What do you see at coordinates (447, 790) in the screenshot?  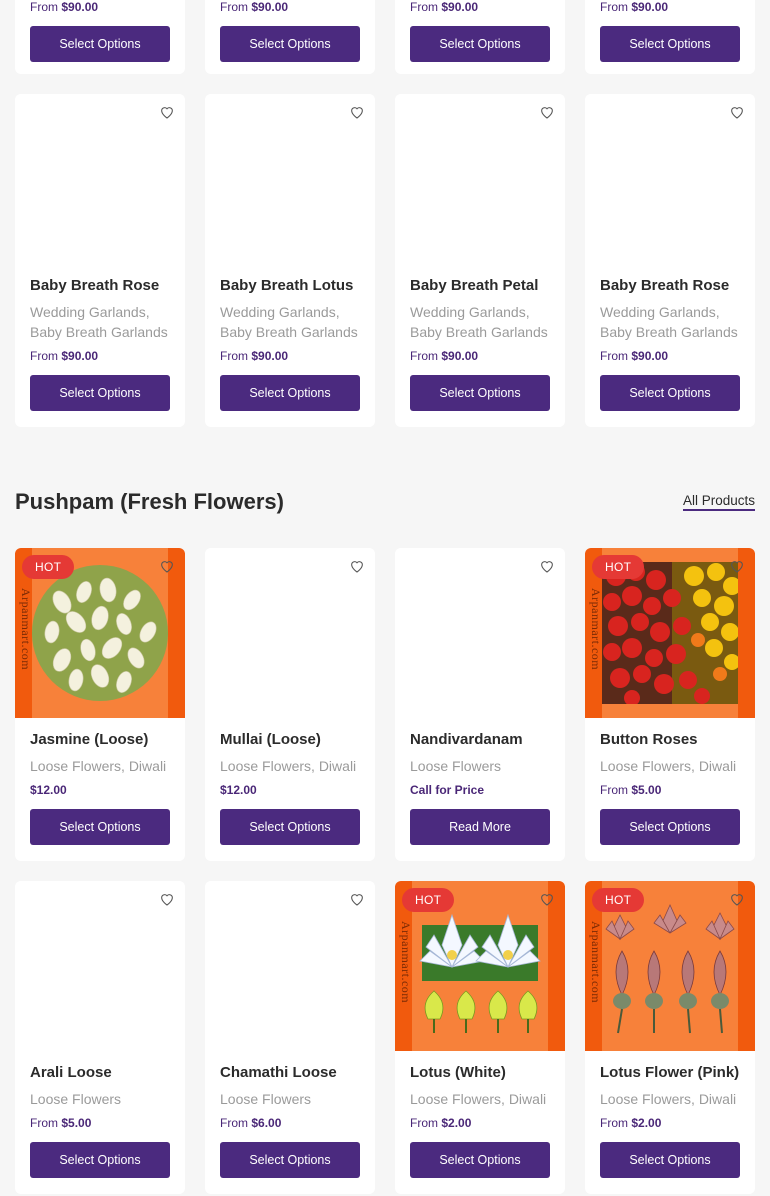 I see `product-price: Call for Price` at bounding box center [447, 790].